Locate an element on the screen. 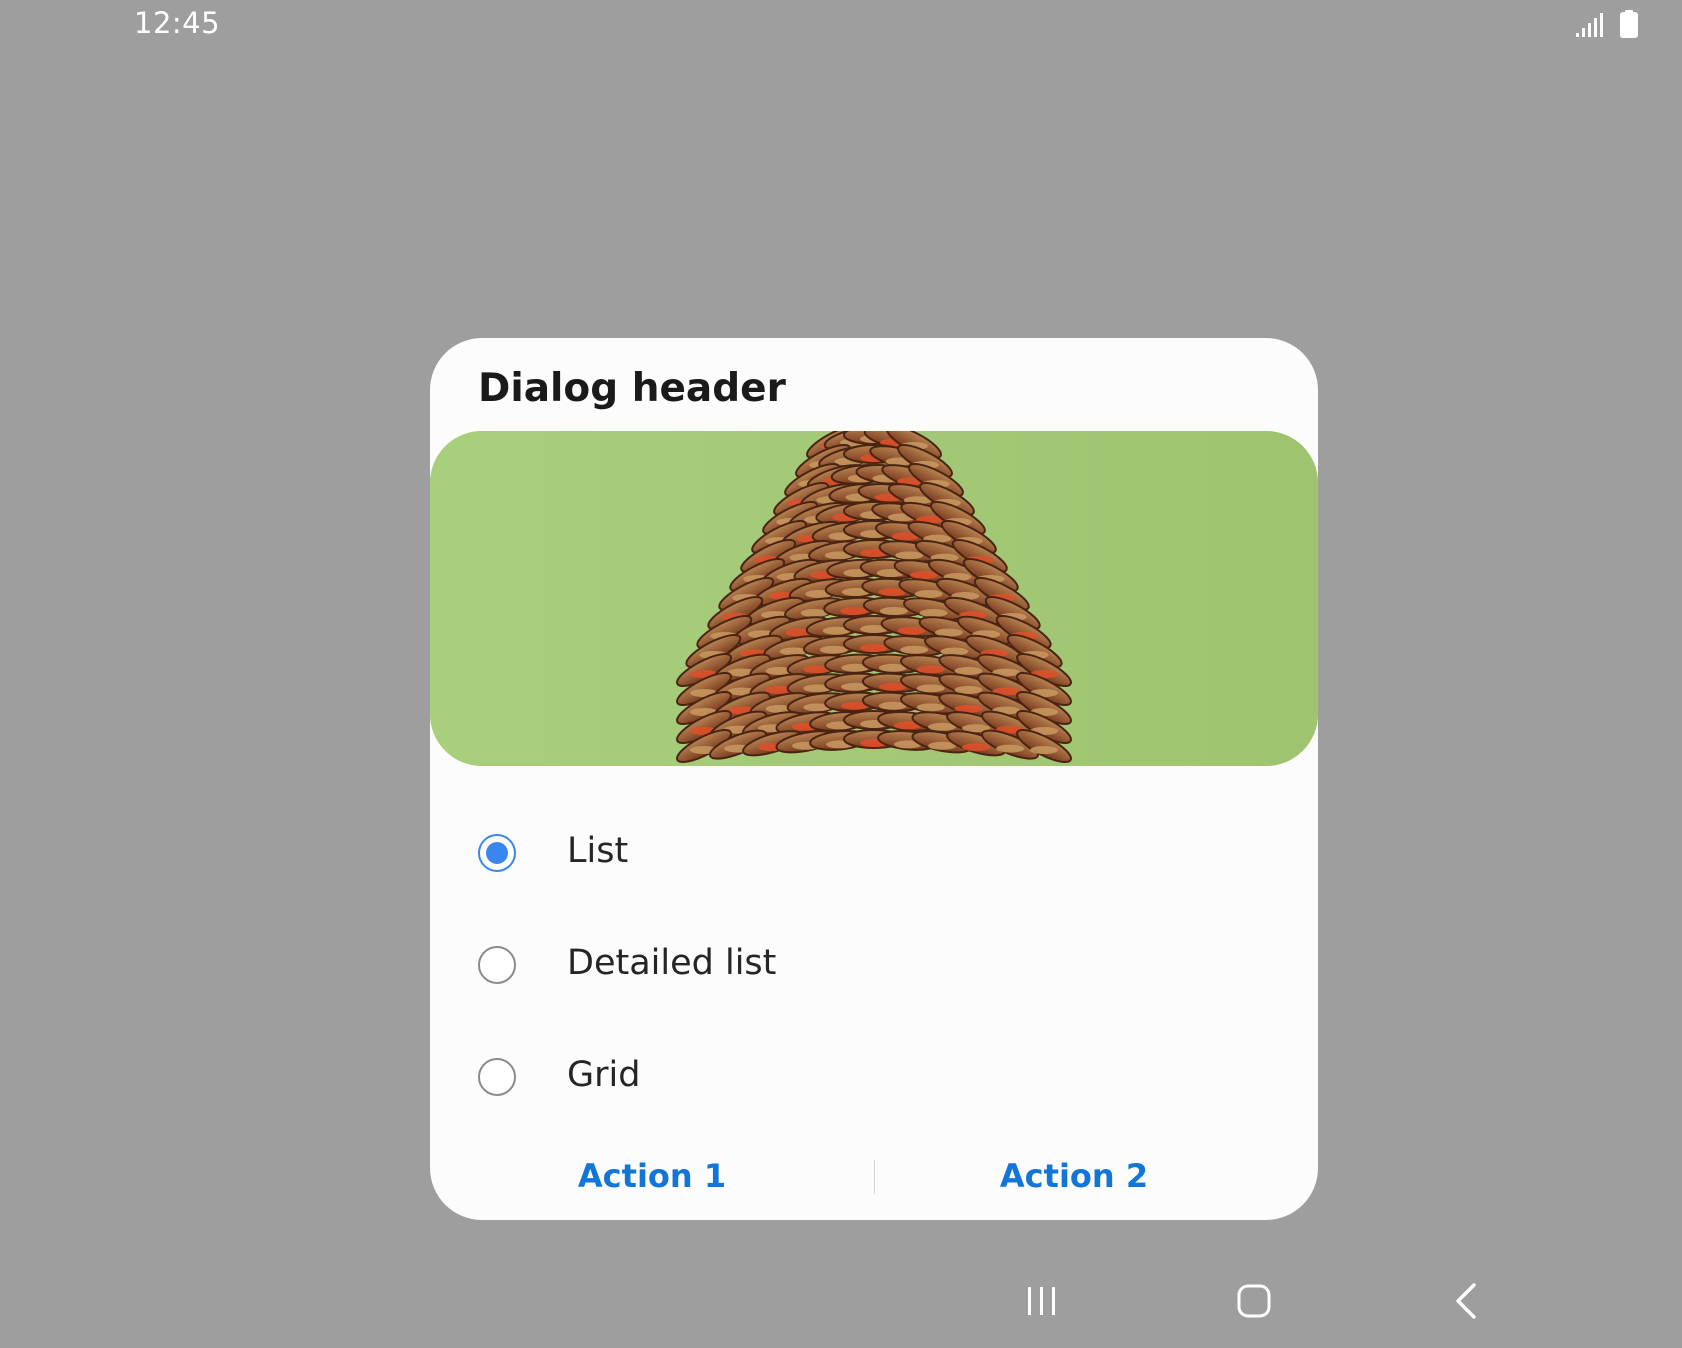 The height and width of the screenshot is (1348, 1682). option-label: Detailed list is located at coordinates (672, 963).